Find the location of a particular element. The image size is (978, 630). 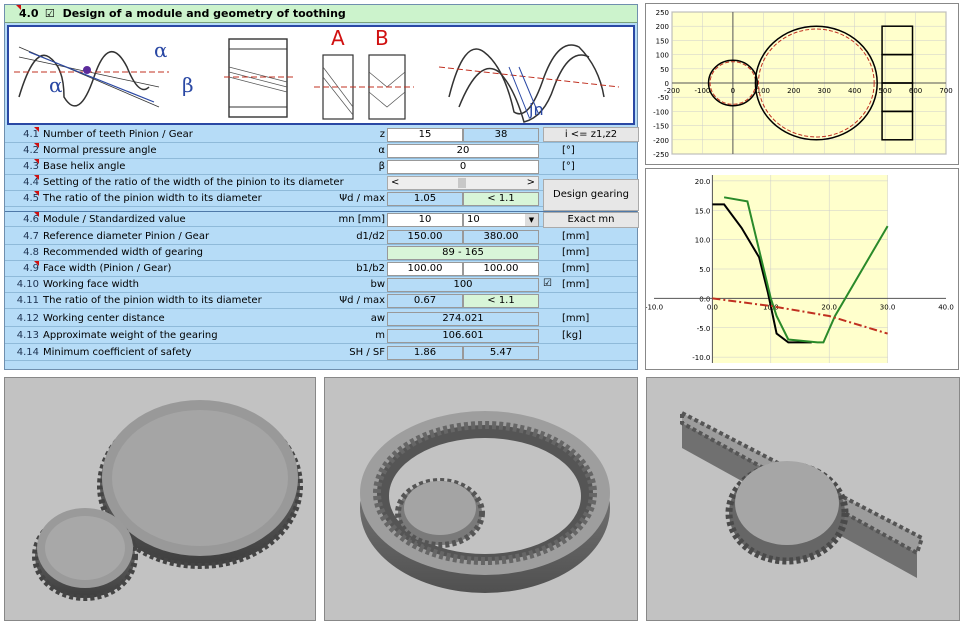

safety-sf-value: 5.47 is located at coordinates (501, 353).